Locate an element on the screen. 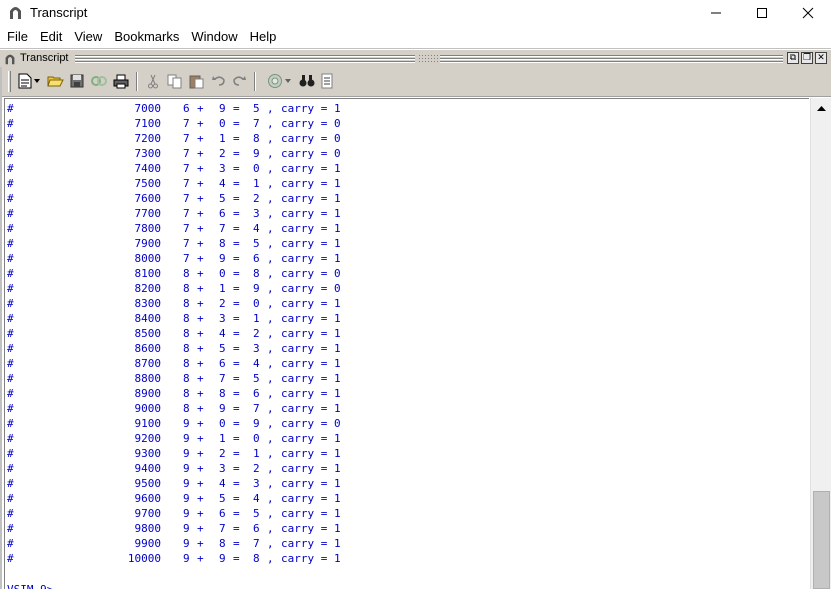 The height and width of the screenshot is (589, 831). transcript-line: #8900 8 +8 = 6, carry = 1 is located at coordinates (405, 394).